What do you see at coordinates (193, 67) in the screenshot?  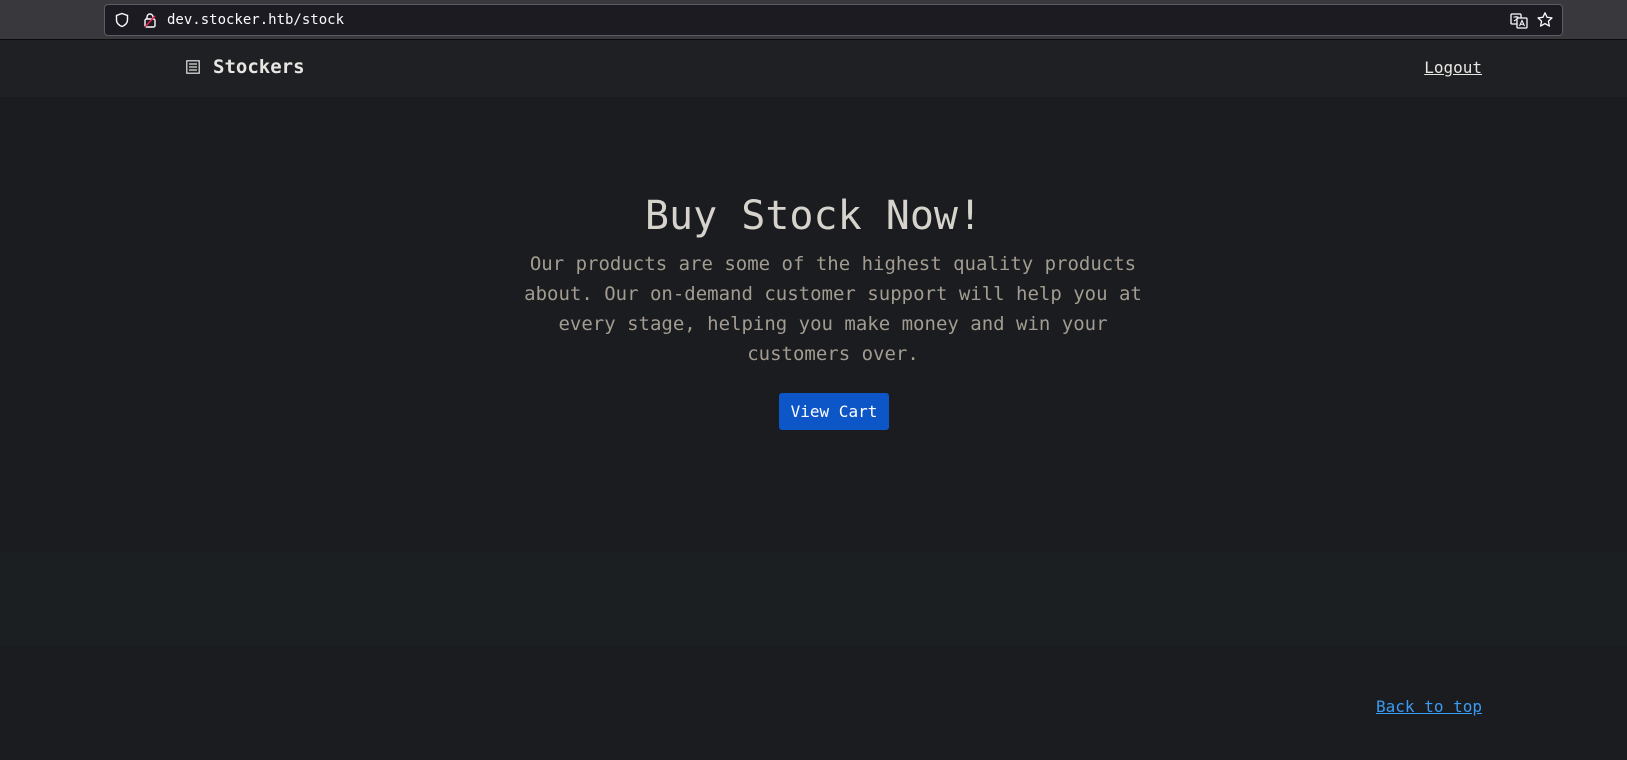 I see `document-icon` at bounding box center [193, 67].